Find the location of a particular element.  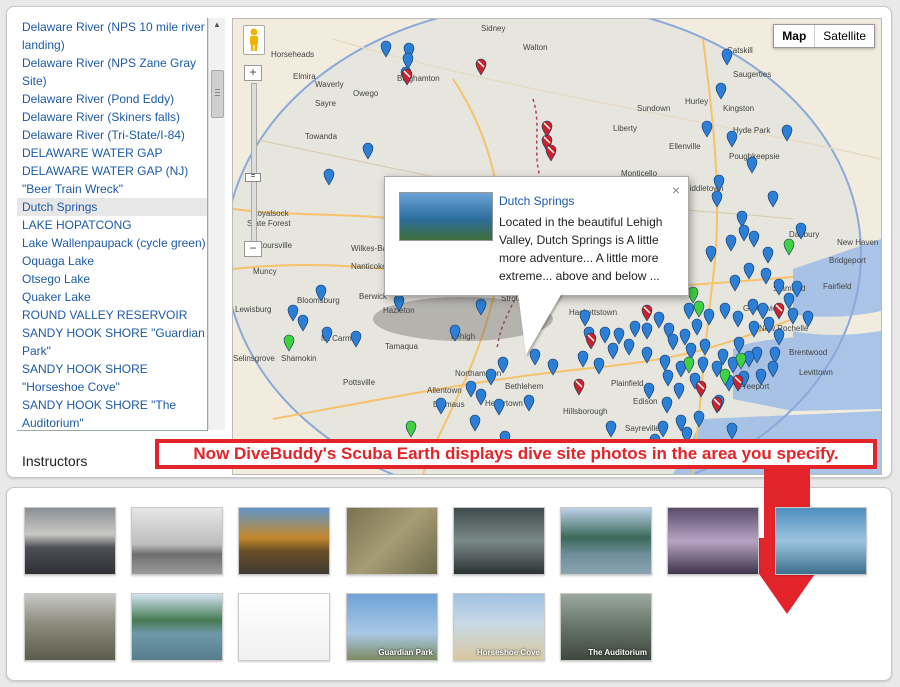

map-place-label: Owego is located at coordinates (366, 93).